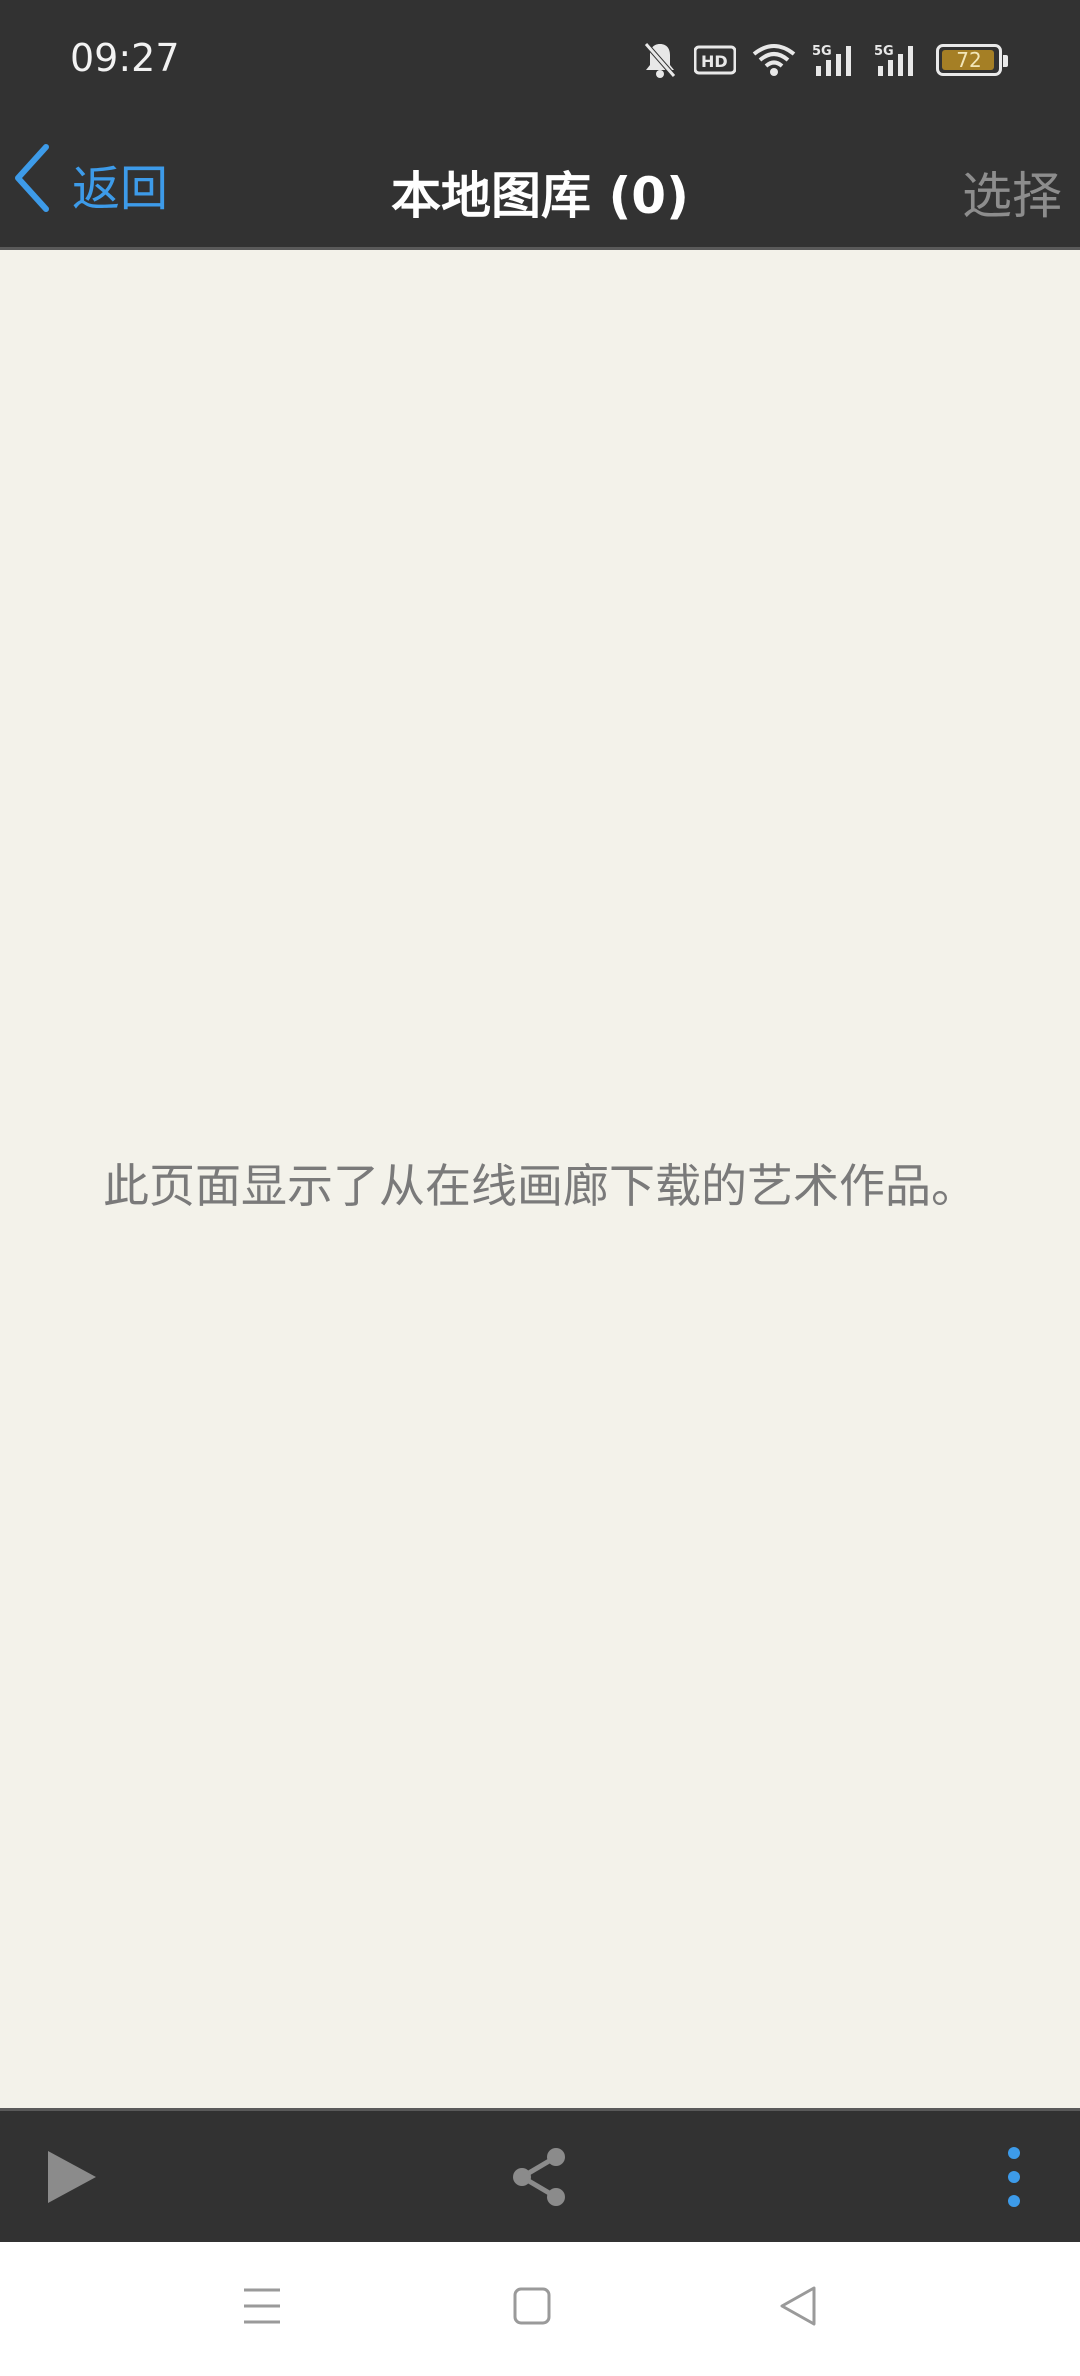  I want to click on status-time: 09:27, so click(125, 58).